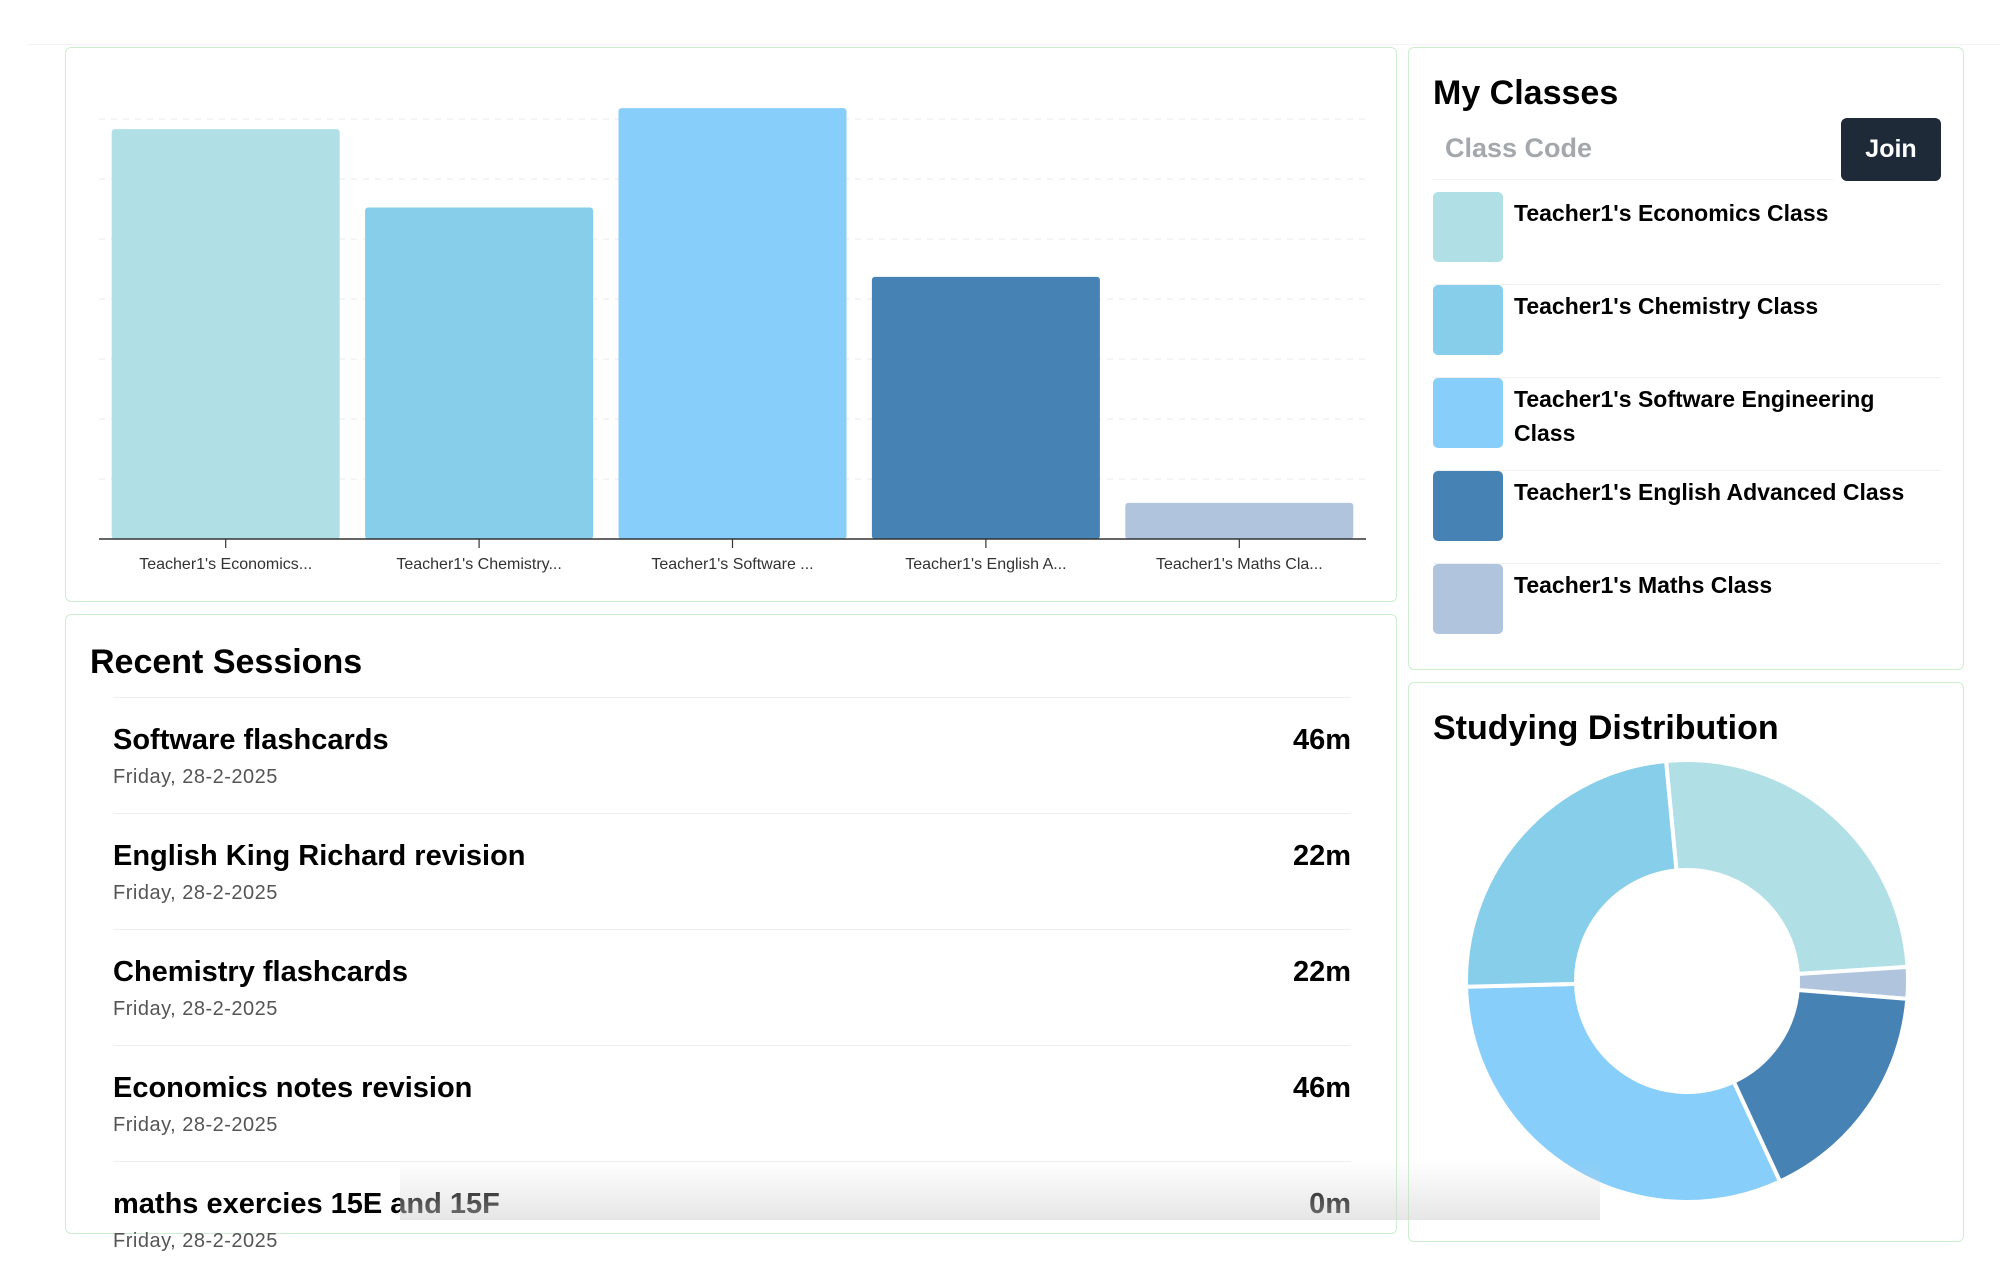 The width and height of the screenshot is (2000, 1277). What do you see at coordinates (1526, 93) in the screenshot?
I see `my-classes-title: My Classes` at bounding box center [1526, 93].